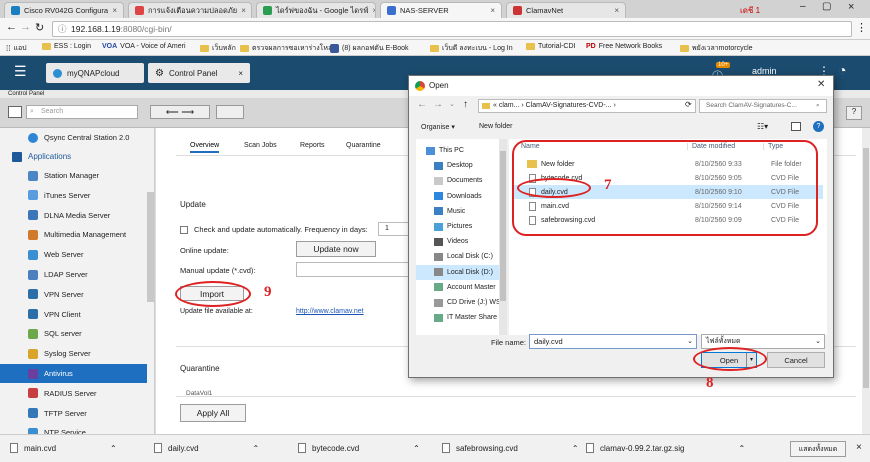  What do you see at coordinates (460, 302) in the screenshot?
I see `nav-item: CD Drive (J:) WS` at bounding box center [460, 302].